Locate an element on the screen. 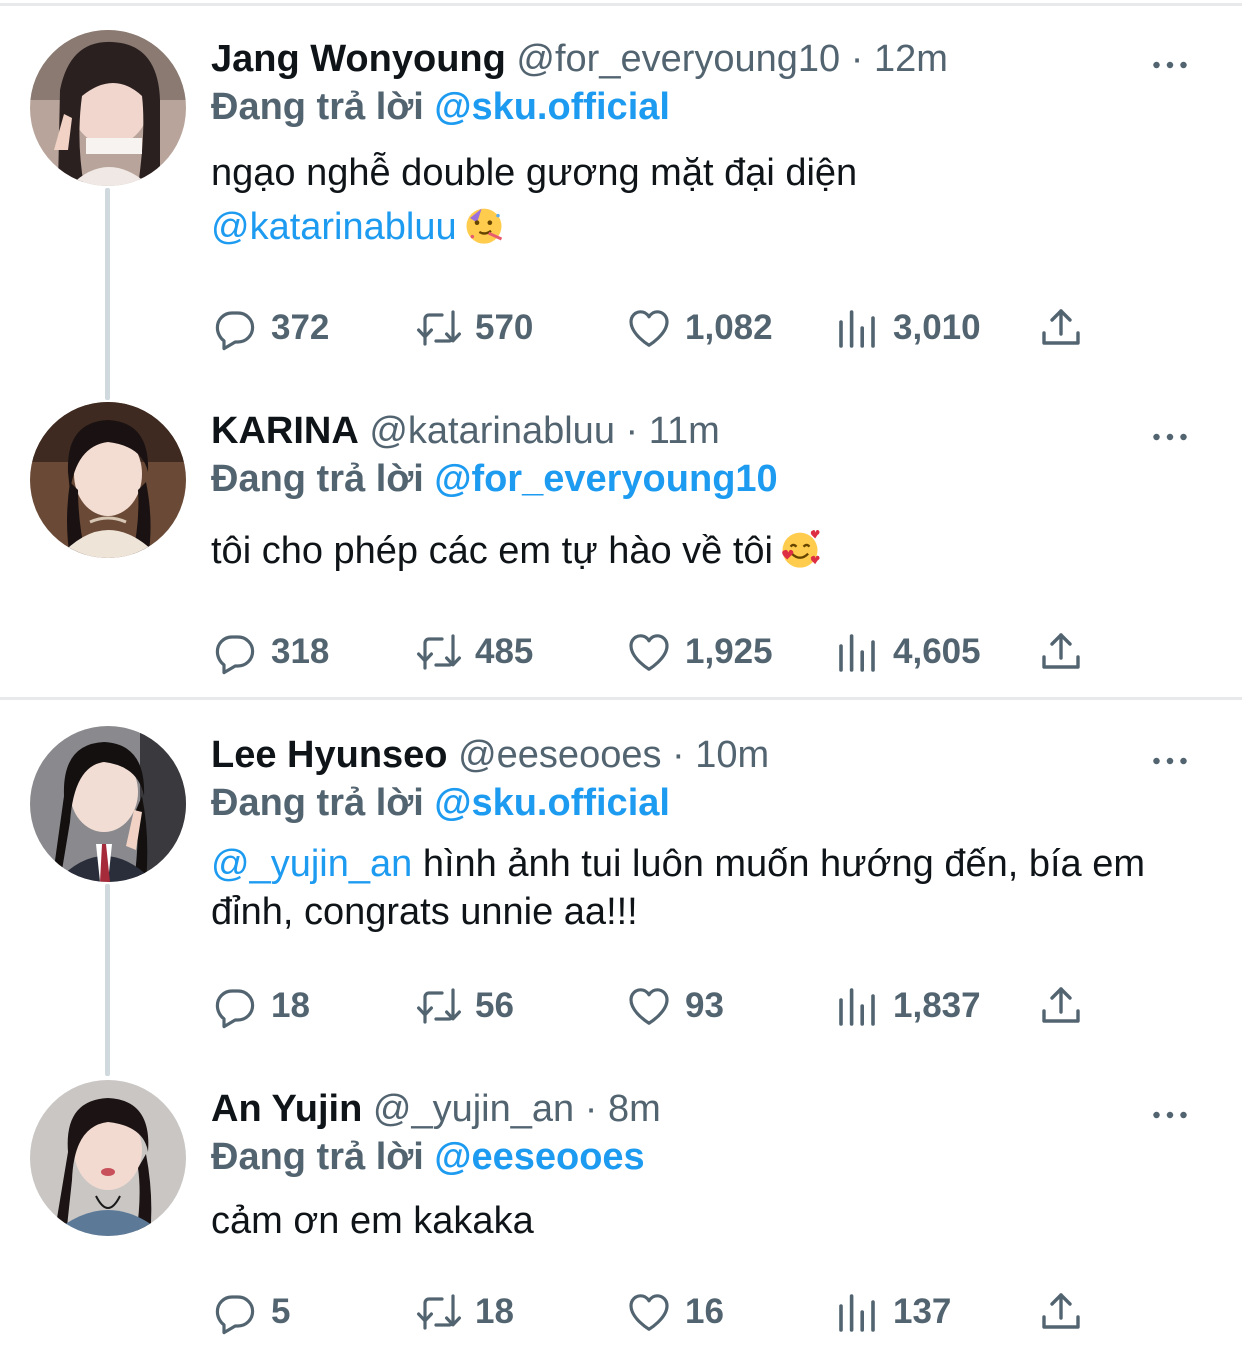 This screenshot has width=1242, height=1359. retweet-count: 18 is located at coordinates (494, 1311).